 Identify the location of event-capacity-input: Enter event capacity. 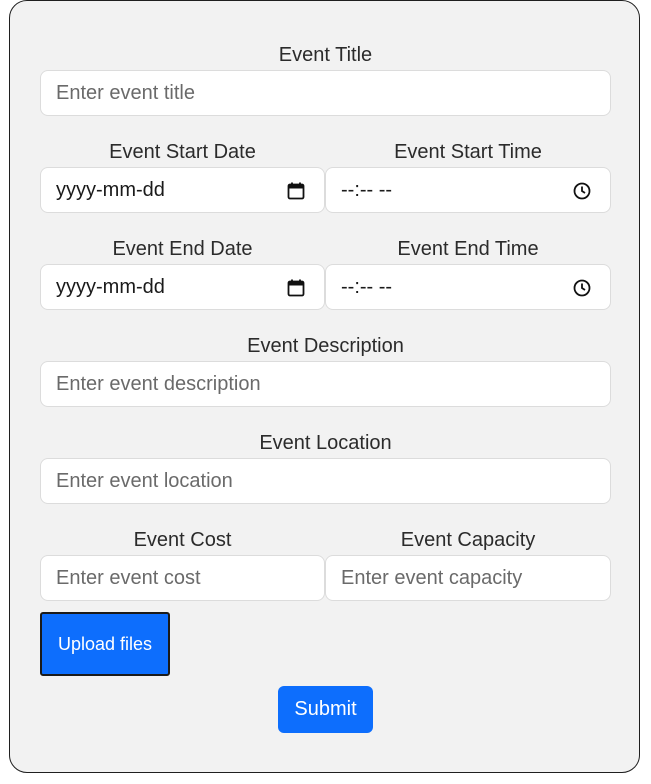
(468, 578).